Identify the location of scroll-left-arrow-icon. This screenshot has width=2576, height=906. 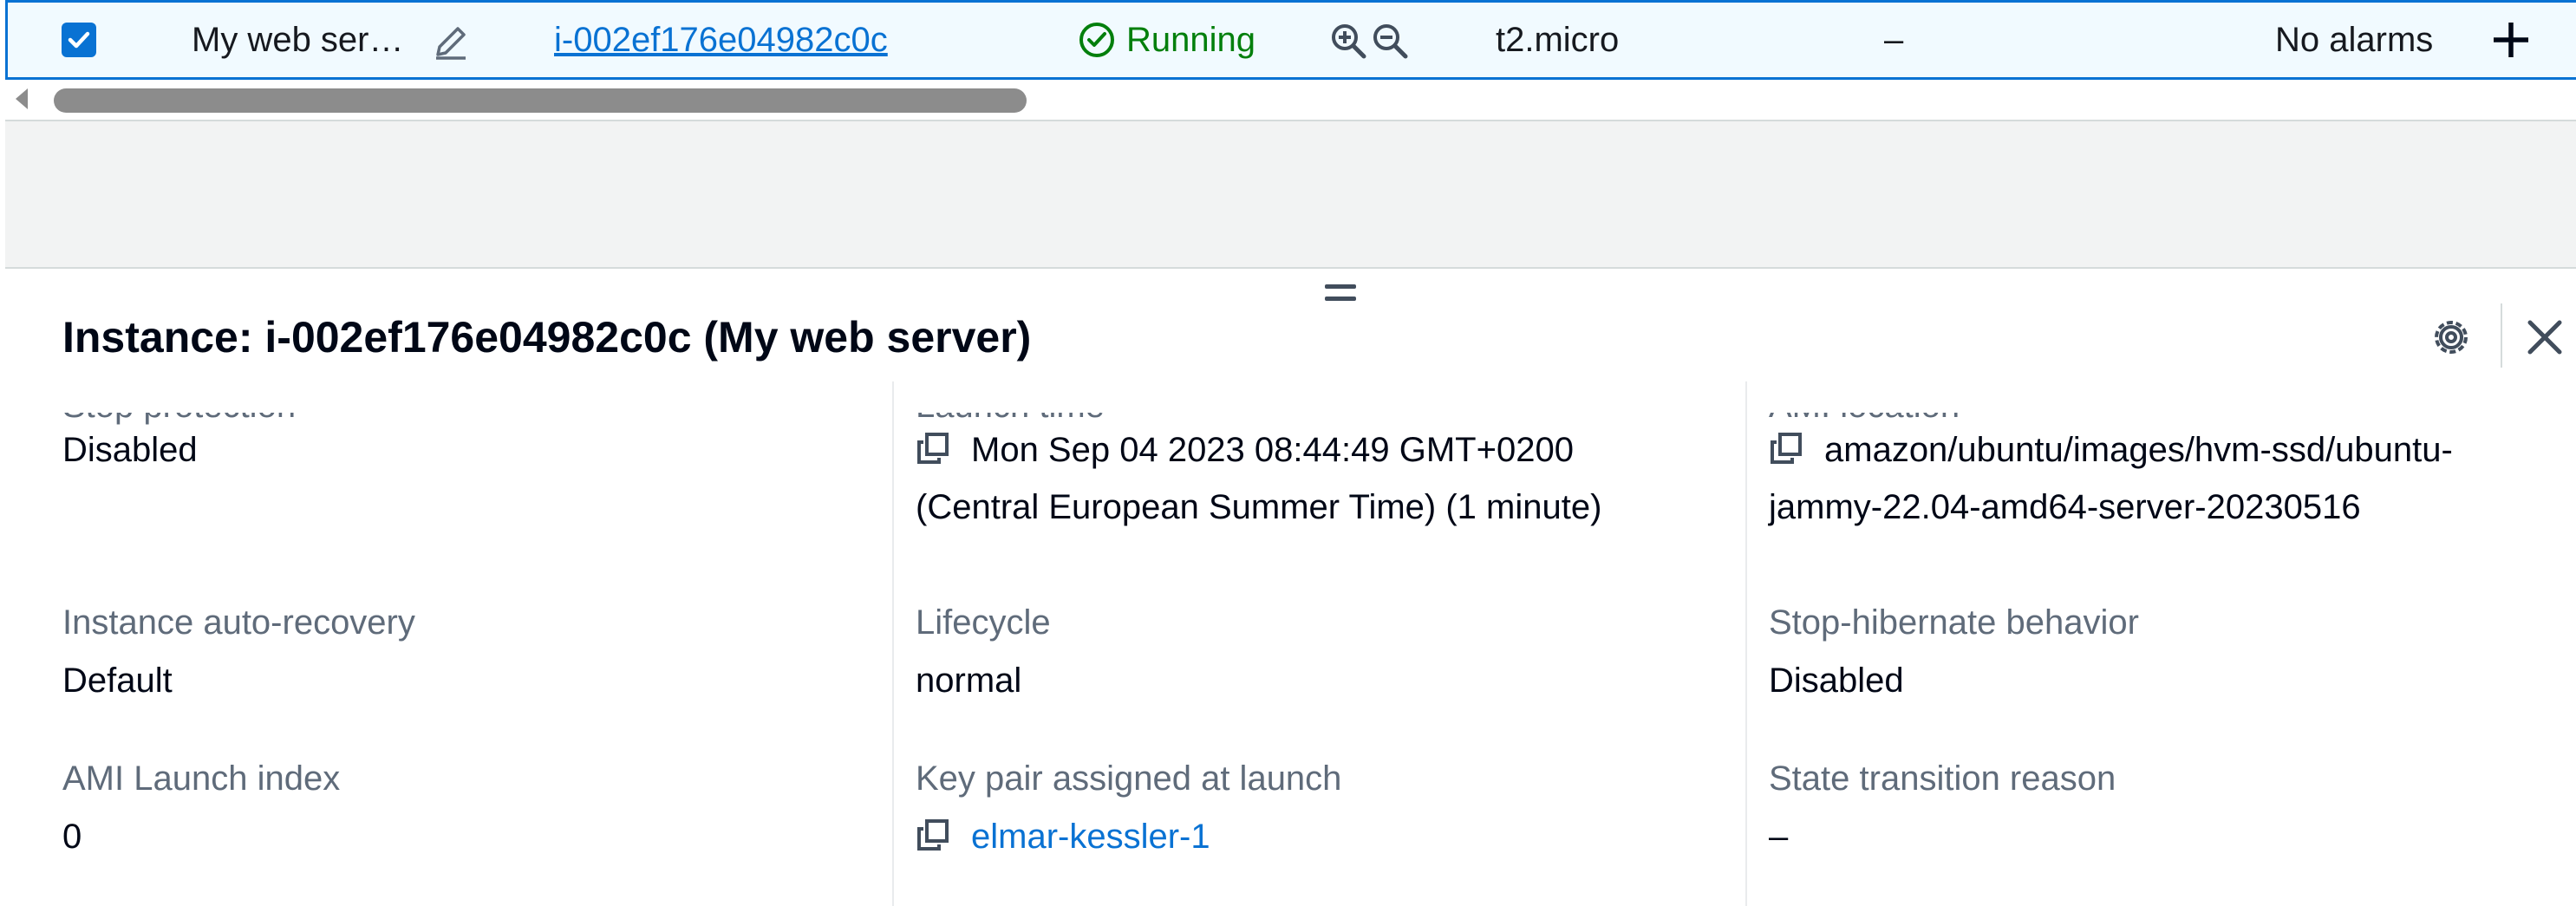
(22, 98).